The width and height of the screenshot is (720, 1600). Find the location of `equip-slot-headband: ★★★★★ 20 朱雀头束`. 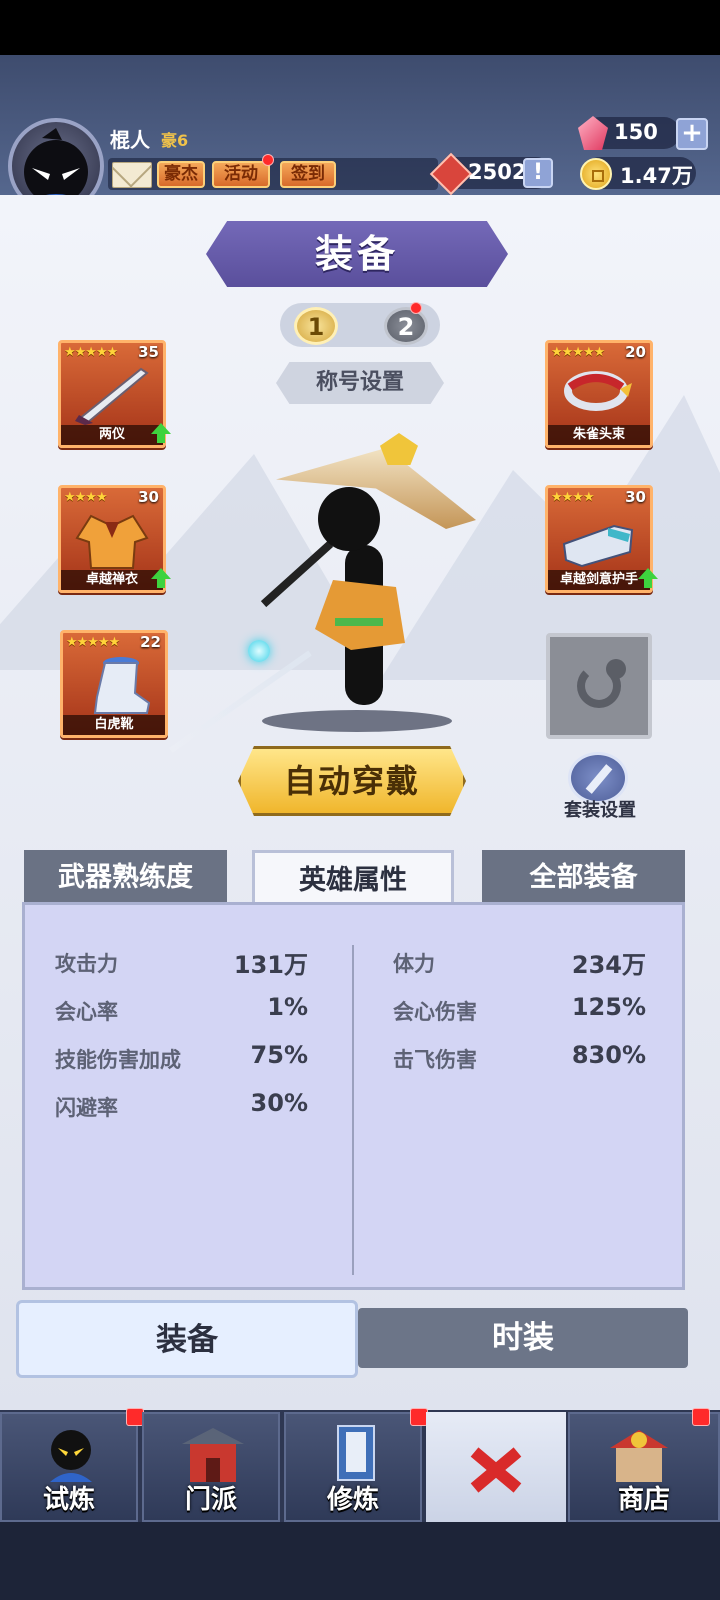

equip-slot-headband: ★★★★★ 20 朱雀头束 is located at coordinates (599, 394).